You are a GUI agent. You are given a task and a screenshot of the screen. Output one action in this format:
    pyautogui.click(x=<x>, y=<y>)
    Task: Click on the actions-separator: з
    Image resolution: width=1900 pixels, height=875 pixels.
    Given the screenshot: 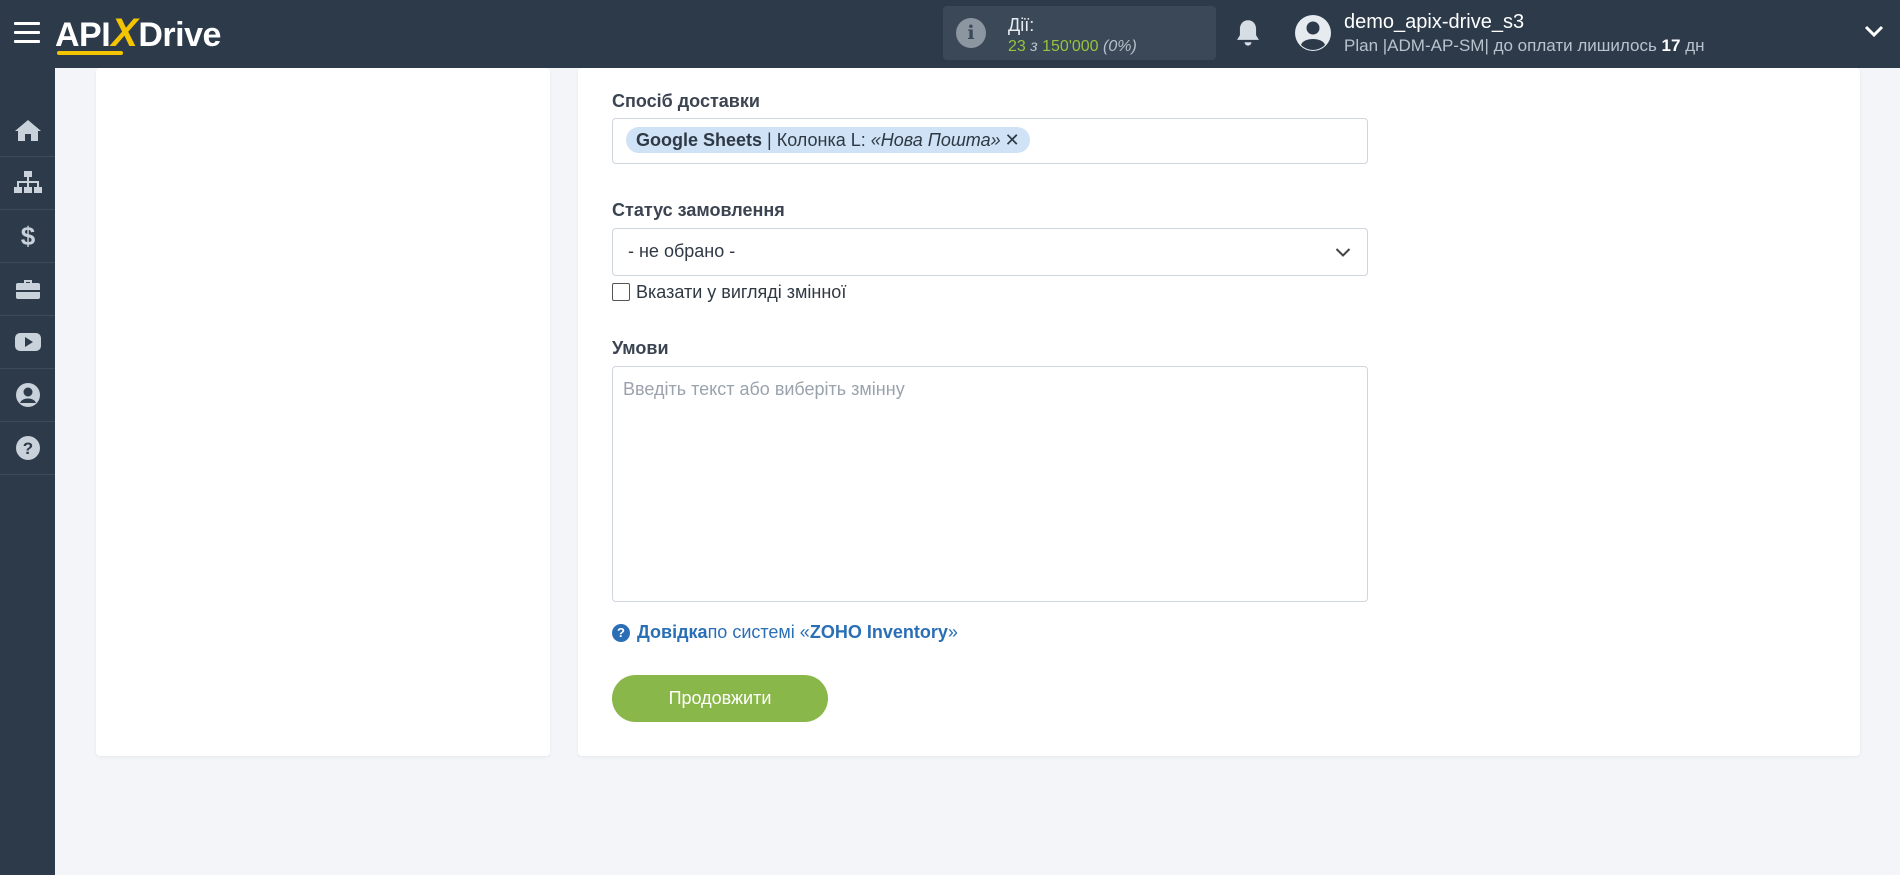 What is the action you would take?
    pyautogui.click(x=1034, y=46)
    